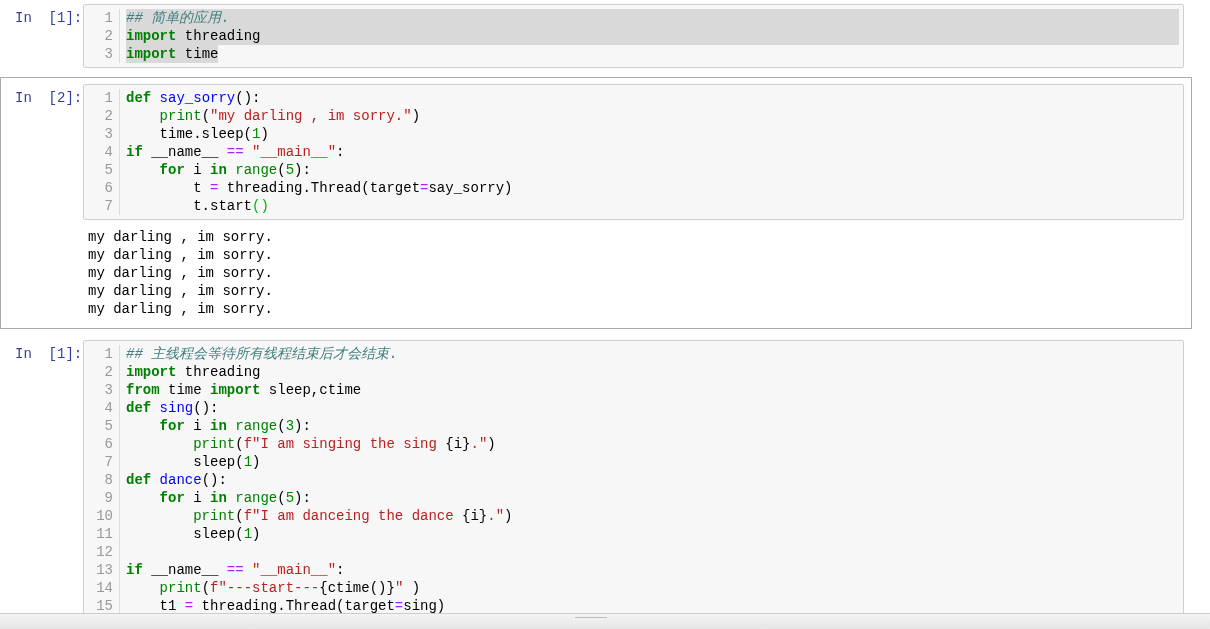 This screenshot has height=629, width=1210. Describe the element at coordinates (48, 98) in the screenshot. I see `input-prompt: In [2]:` at that location.